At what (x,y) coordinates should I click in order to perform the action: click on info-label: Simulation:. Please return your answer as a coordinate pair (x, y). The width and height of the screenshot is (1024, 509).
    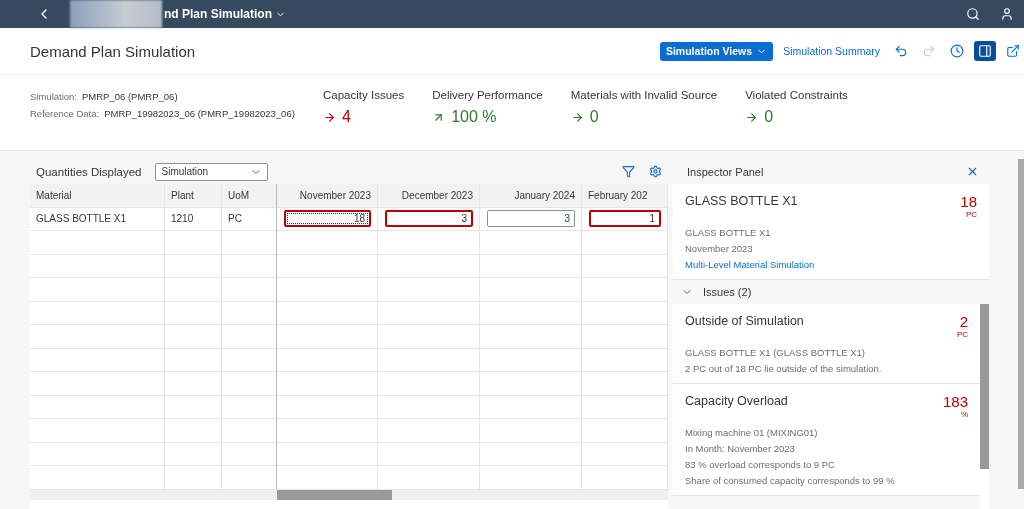
    Looking at the image, I should click on (53, 96).